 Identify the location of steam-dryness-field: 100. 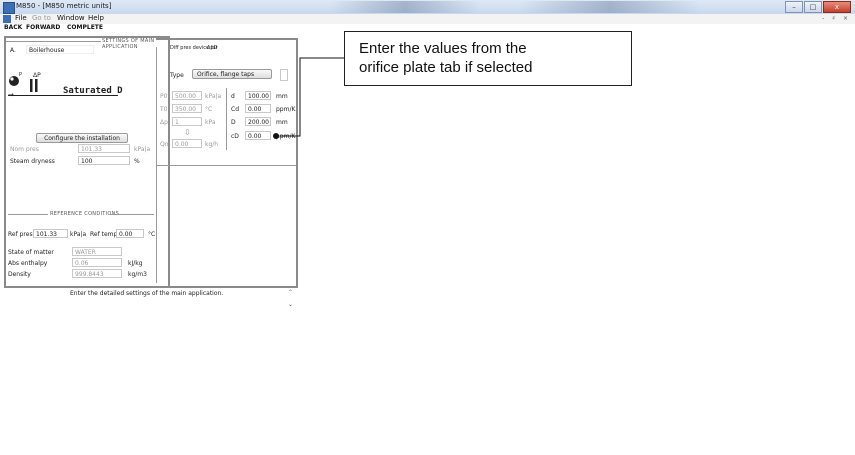
(104, 160).